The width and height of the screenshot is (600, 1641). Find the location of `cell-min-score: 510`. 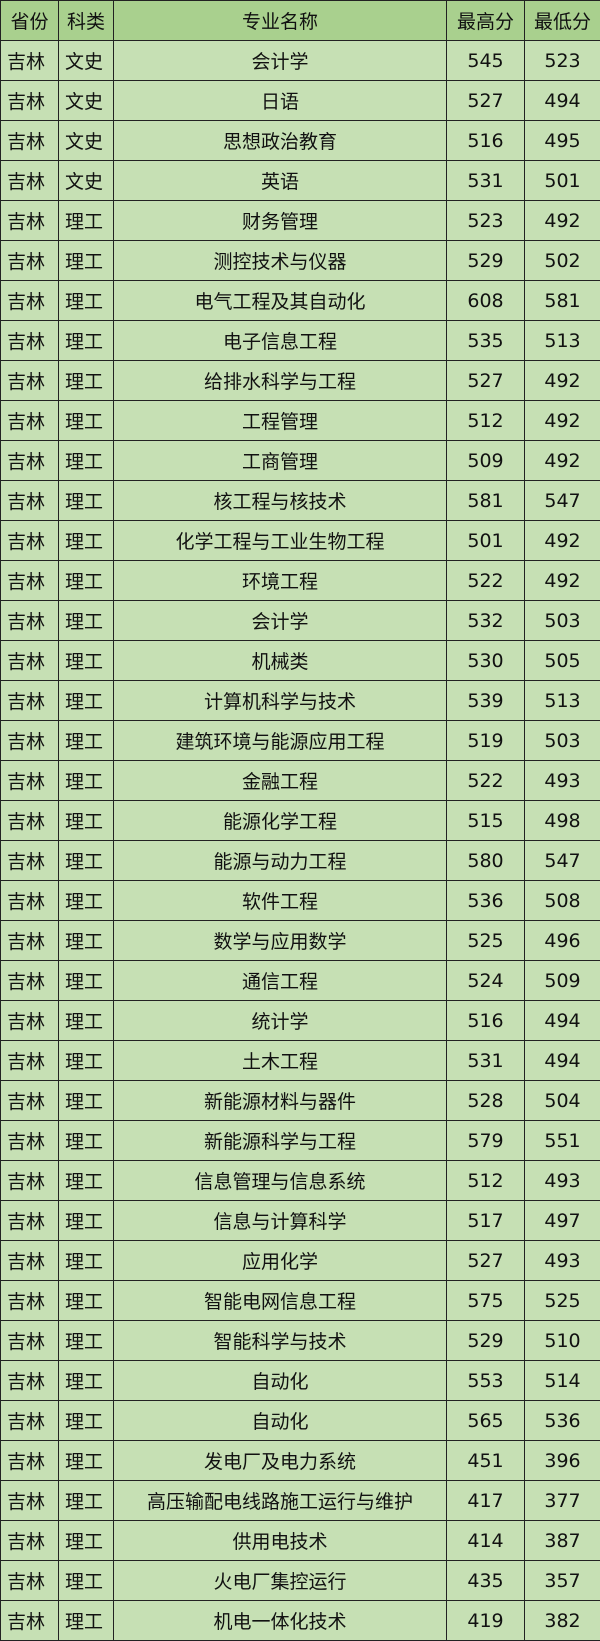

cell-min-score: 510 is located at coordinates (562, 1340).